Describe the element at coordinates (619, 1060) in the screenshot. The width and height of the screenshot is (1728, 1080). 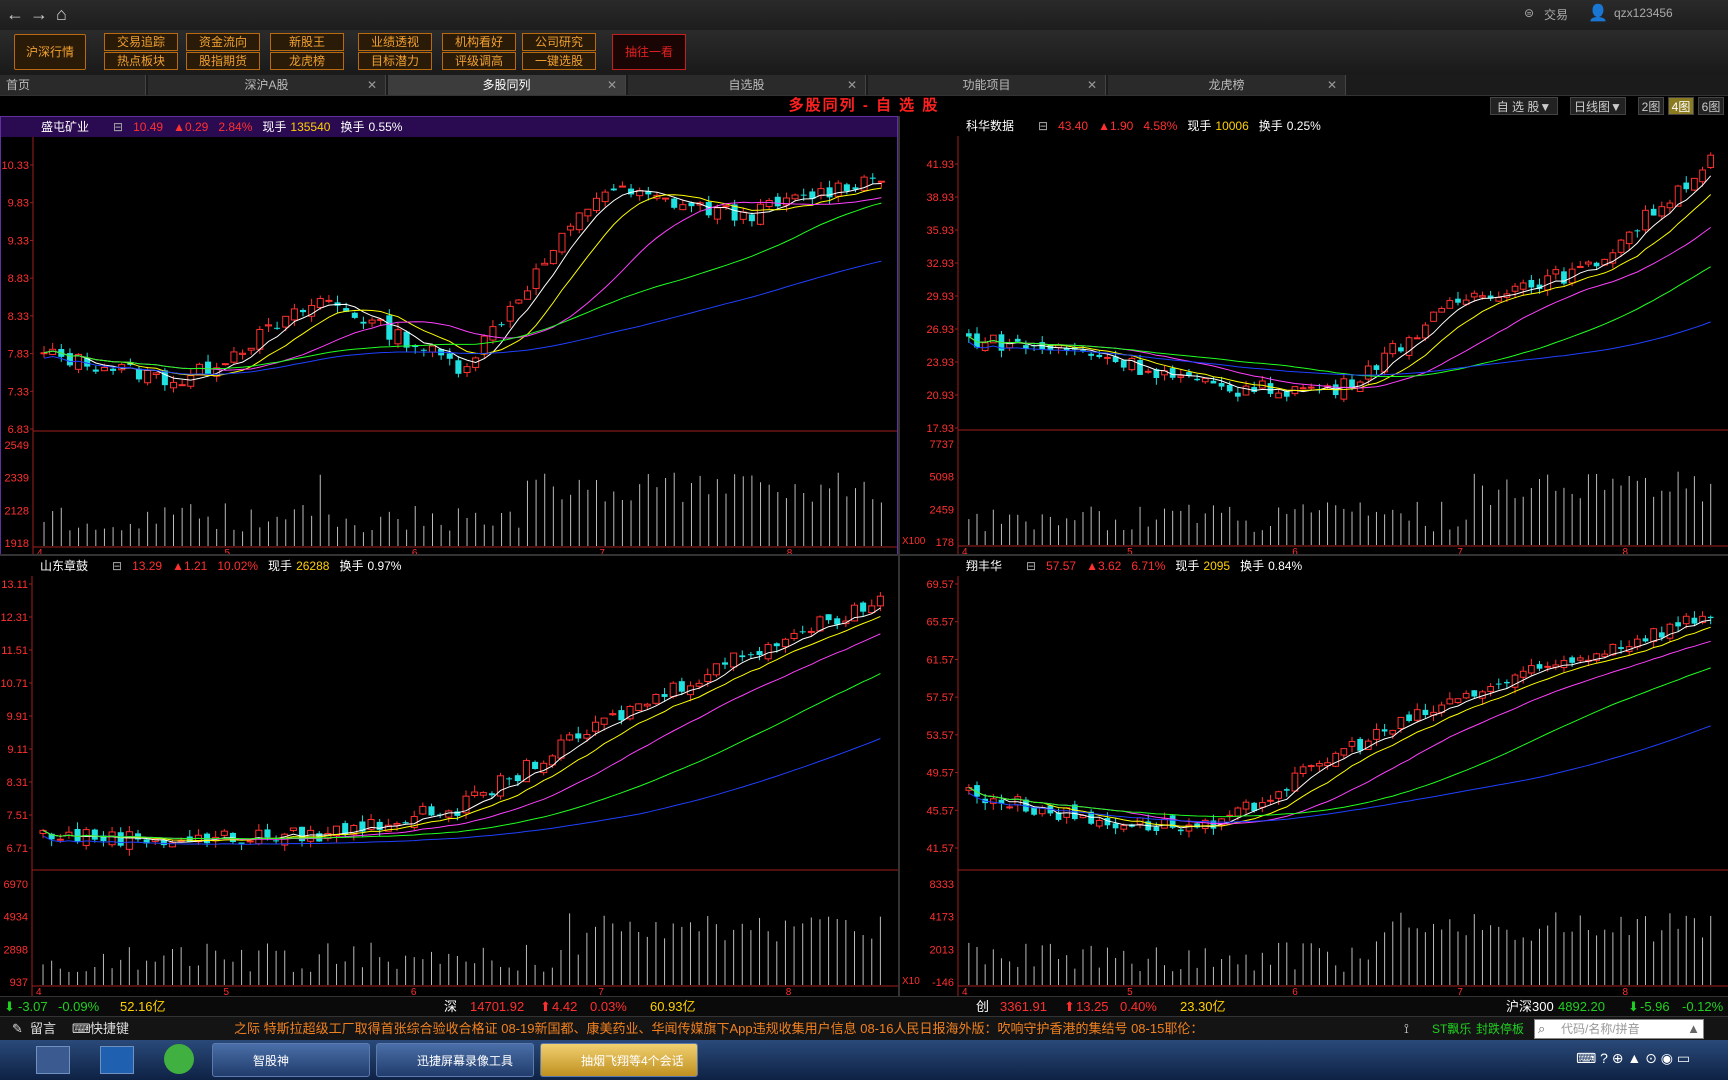
I see `taskbar-item-chat: 抽烟飞翔等4个会话` at that location.